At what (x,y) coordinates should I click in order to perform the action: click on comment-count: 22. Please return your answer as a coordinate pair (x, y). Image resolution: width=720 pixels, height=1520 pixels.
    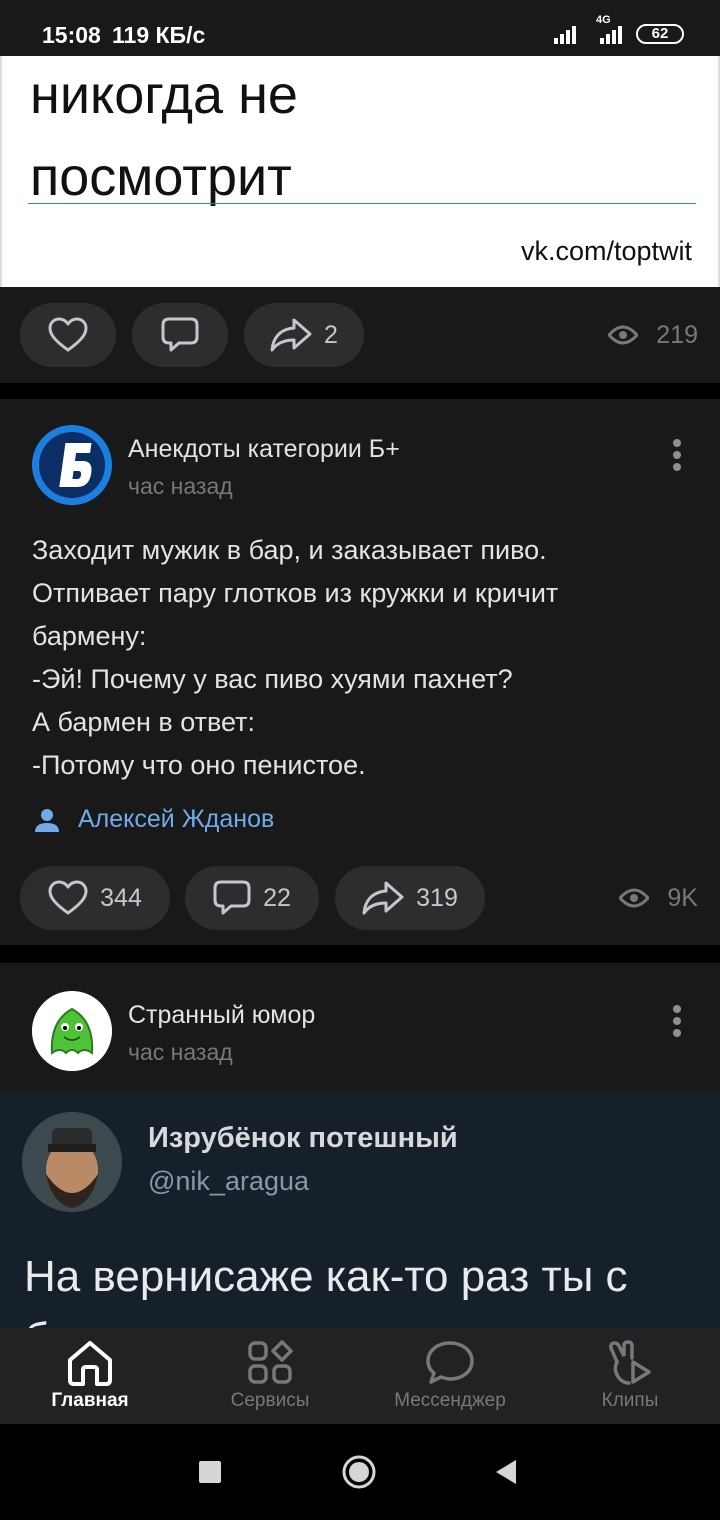
    Looking at the image, I should click on (277, 897).